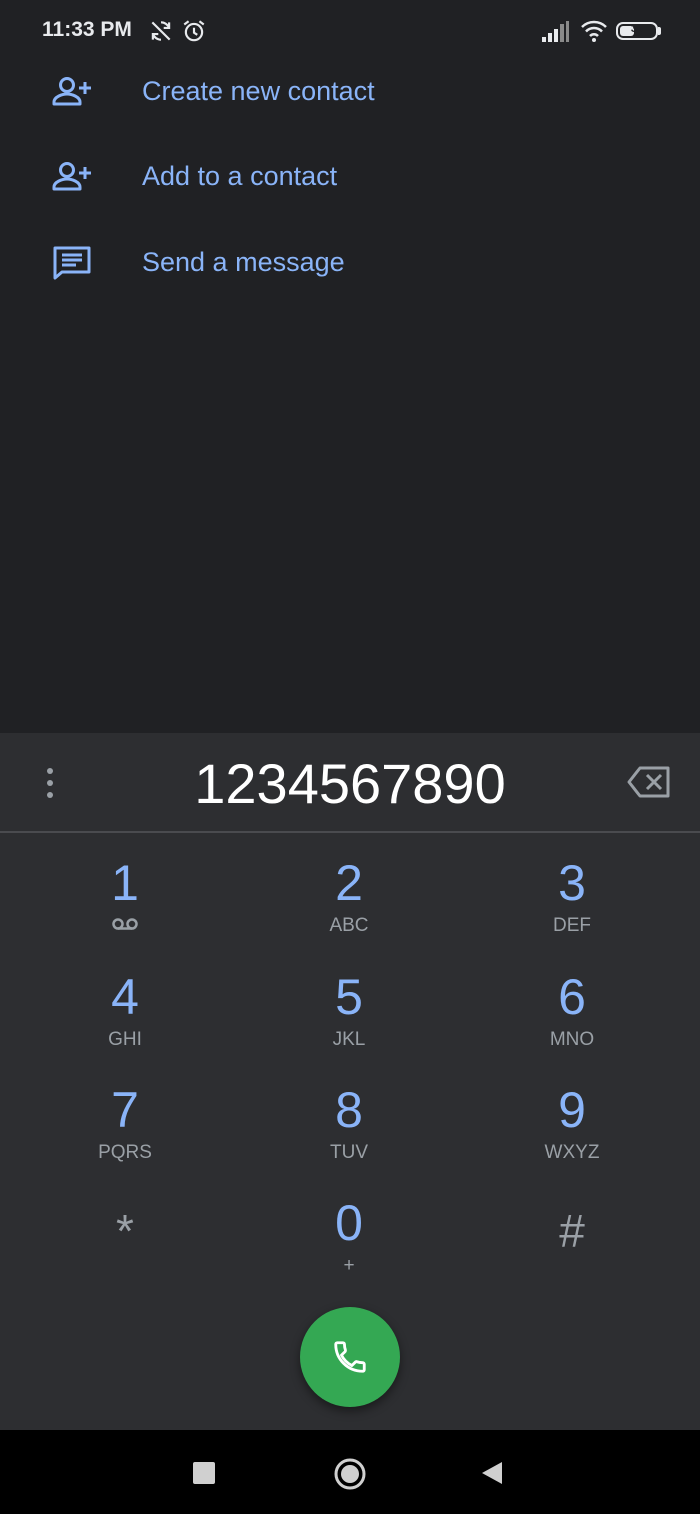 The width and height of the screenshot is (700, 1514). Describe the element at coordinates (492, 1473) in the screenshot. I see `back-icon` at that location.